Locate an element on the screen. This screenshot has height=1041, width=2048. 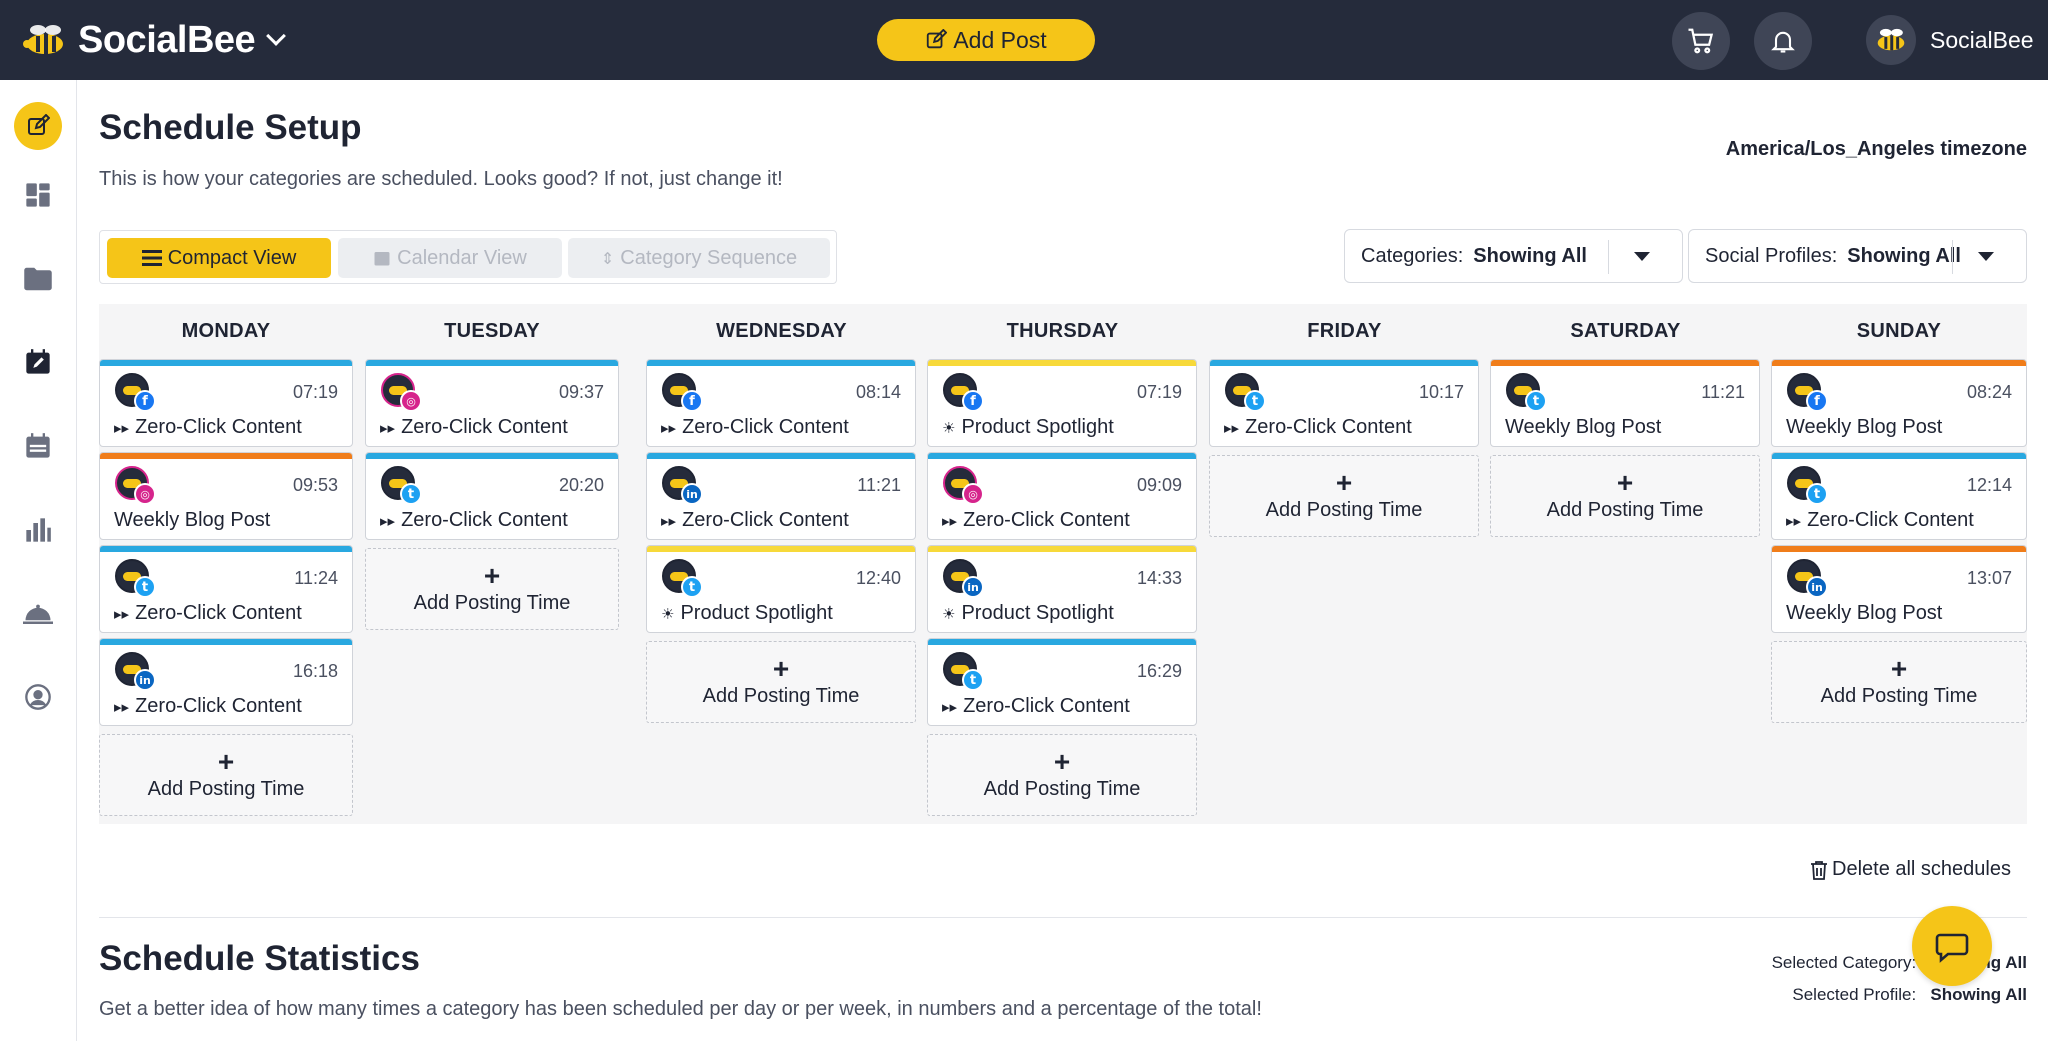
category-icon: ☀ is located at coordinates (949, 428).